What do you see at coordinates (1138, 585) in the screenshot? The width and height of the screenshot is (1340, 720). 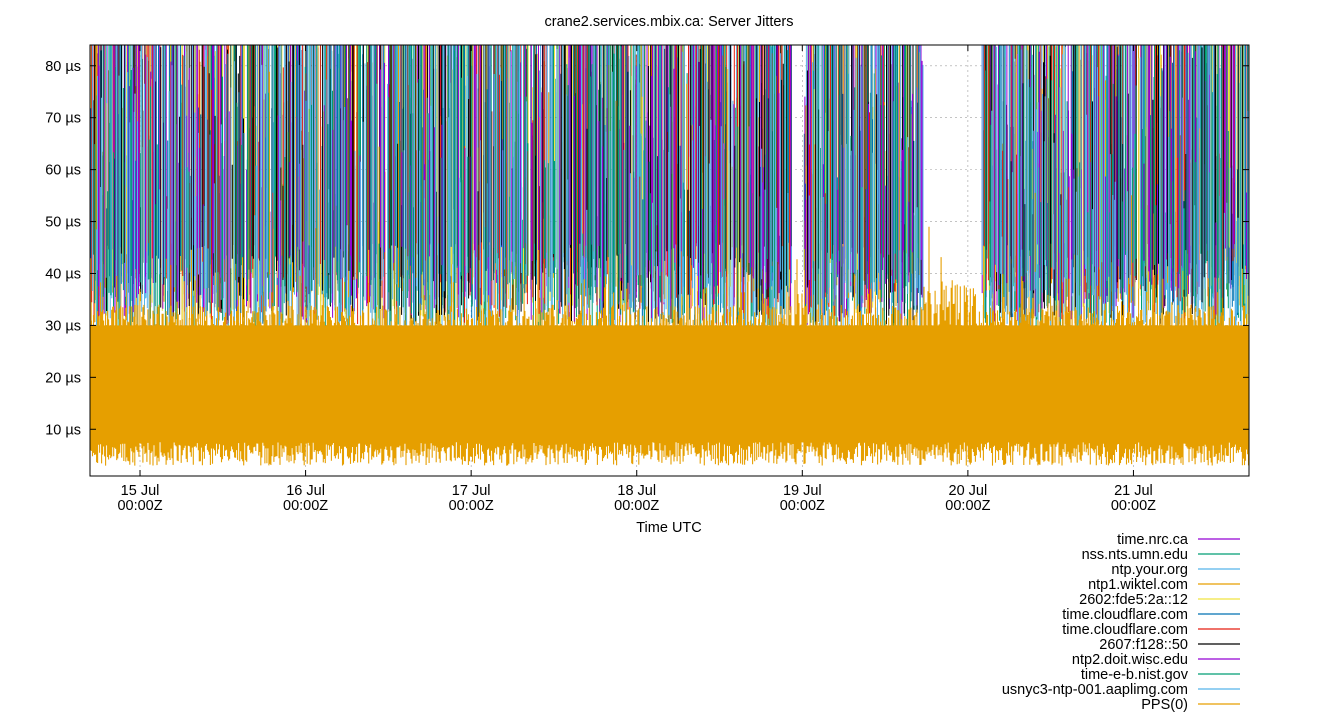 I see `legend-label: ntp1.wiktel.com` at bounding box center [1138, 585].